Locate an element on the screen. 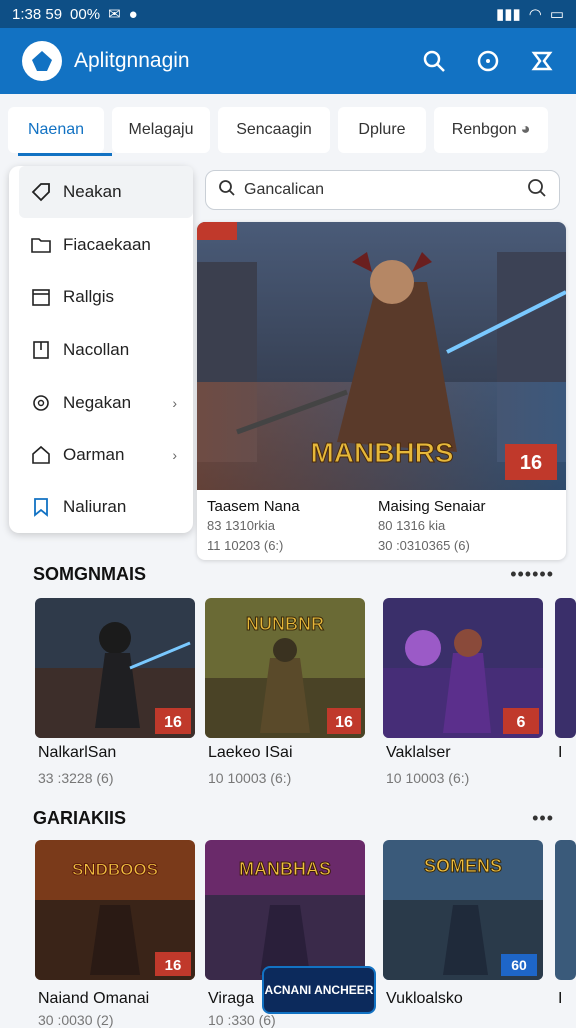 This screenshot has width=576, height=1028. menu-item-2: Fiacaekaan is located at coordinates (106, 245).